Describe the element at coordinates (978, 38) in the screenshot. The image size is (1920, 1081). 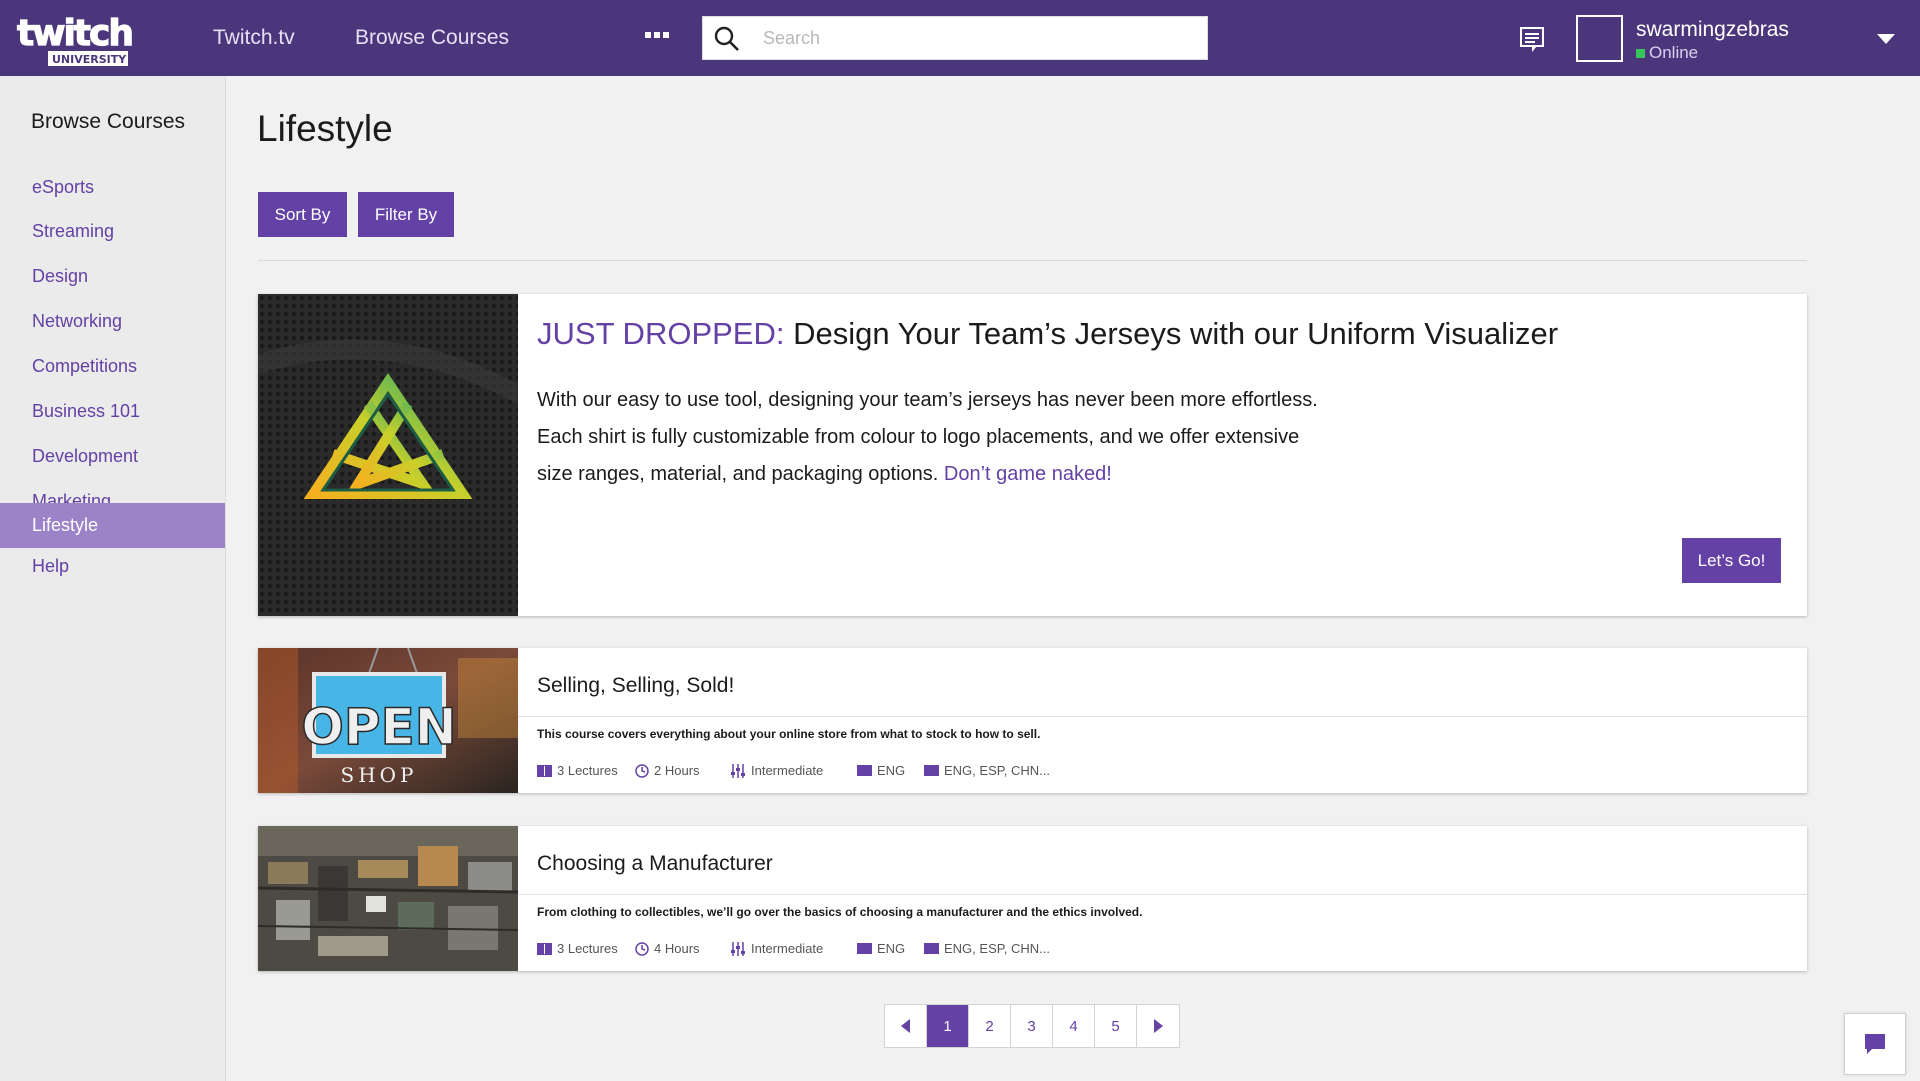
I see `search-input` at that location.